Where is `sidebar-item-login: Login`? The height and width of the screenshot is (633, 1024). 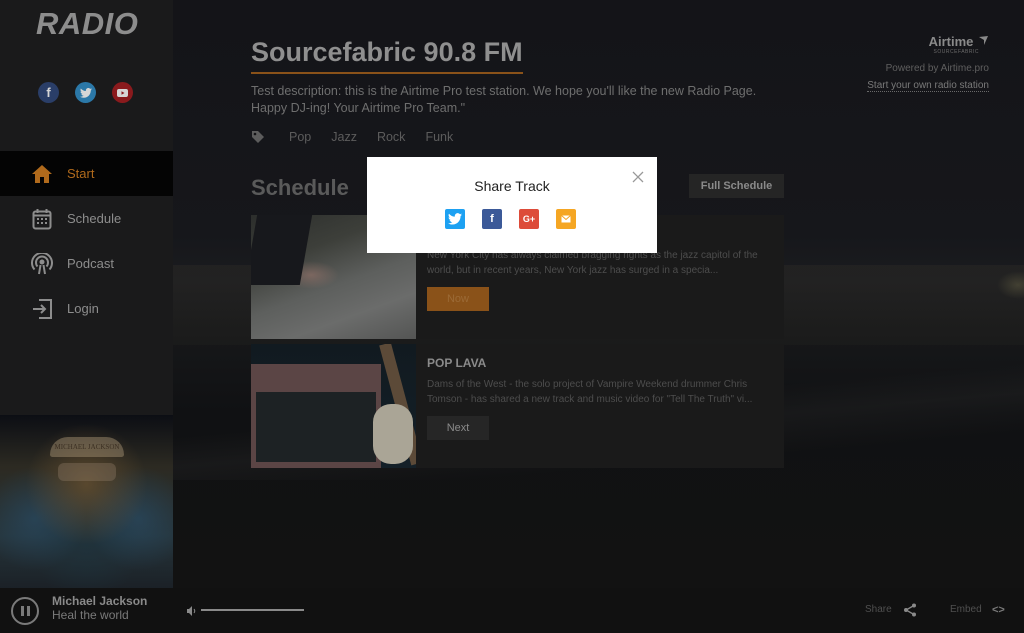
sidebar-item-login: Login is located at coordinates (86, 308).